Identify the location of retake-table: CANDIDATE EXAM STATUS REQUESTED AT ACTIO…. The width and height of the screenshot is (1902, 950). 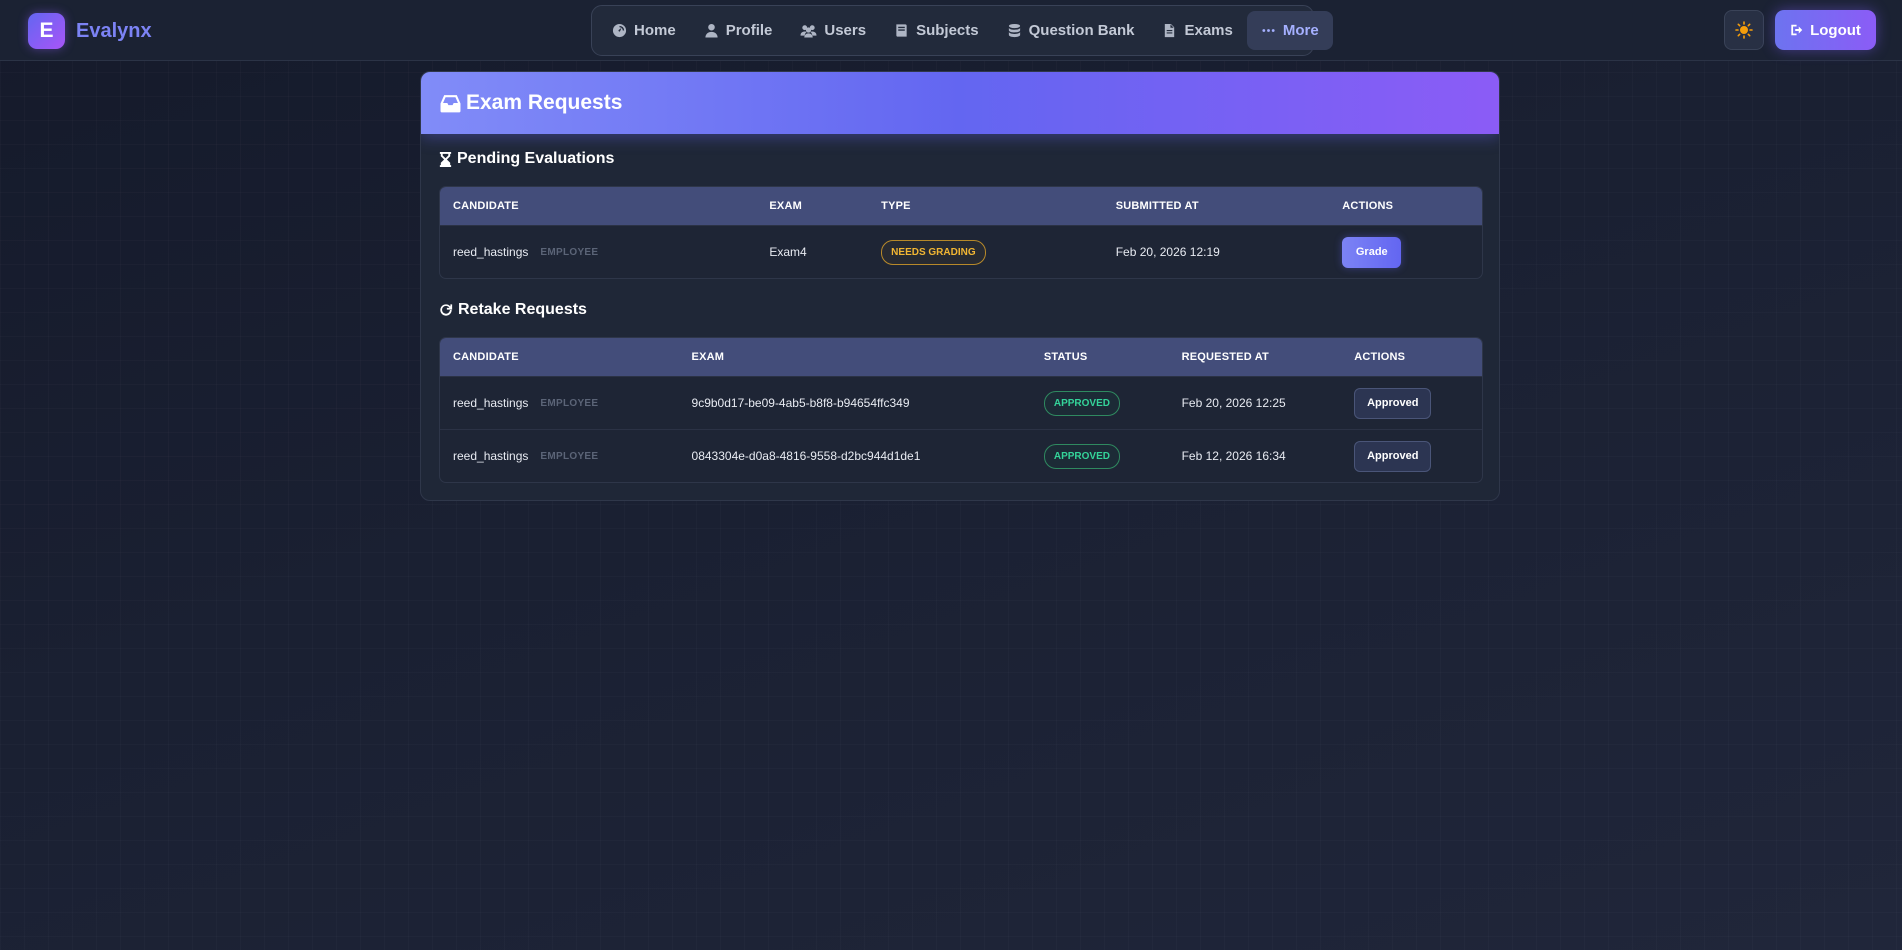
(961, 410).